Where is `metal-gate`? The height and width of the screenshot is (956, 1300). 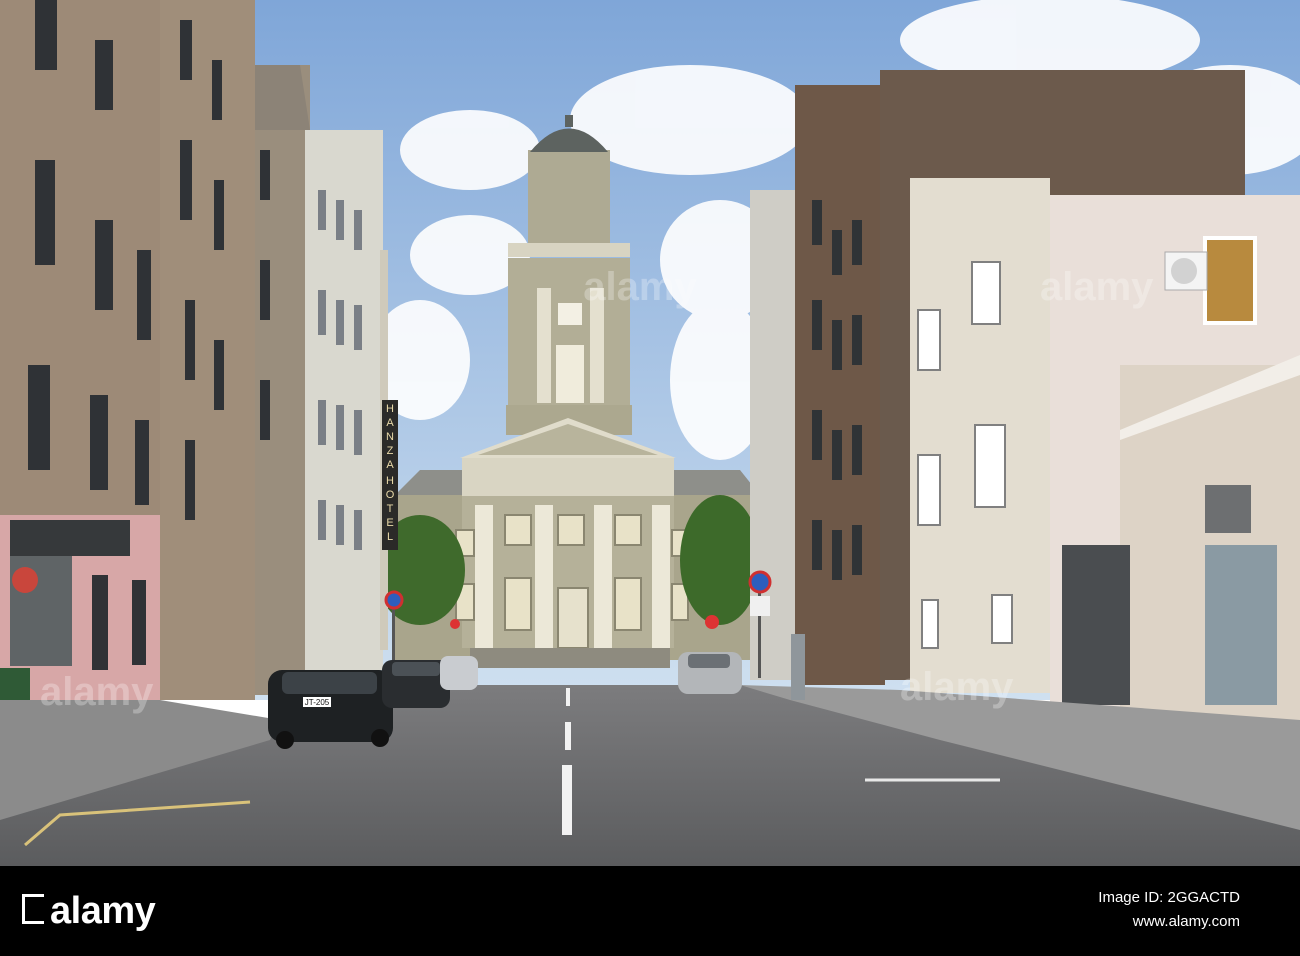
metal-gate is located at coordinates (1096, 625).